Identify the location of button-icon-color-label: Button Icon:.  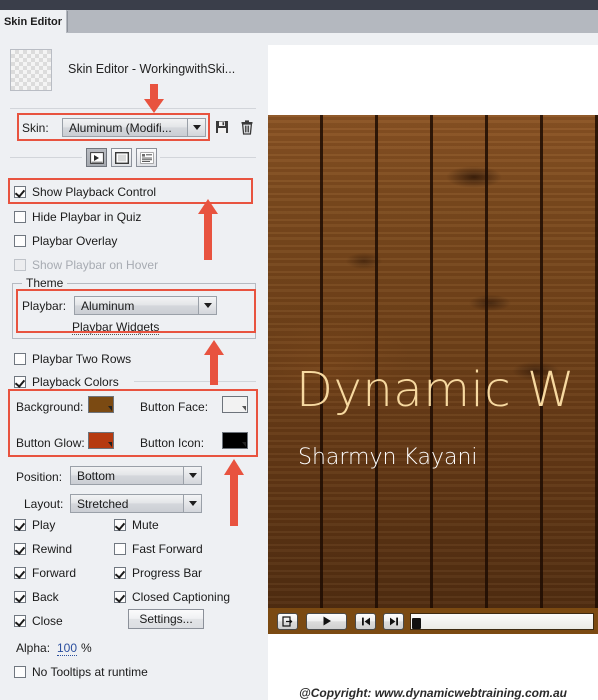
(172, 443).